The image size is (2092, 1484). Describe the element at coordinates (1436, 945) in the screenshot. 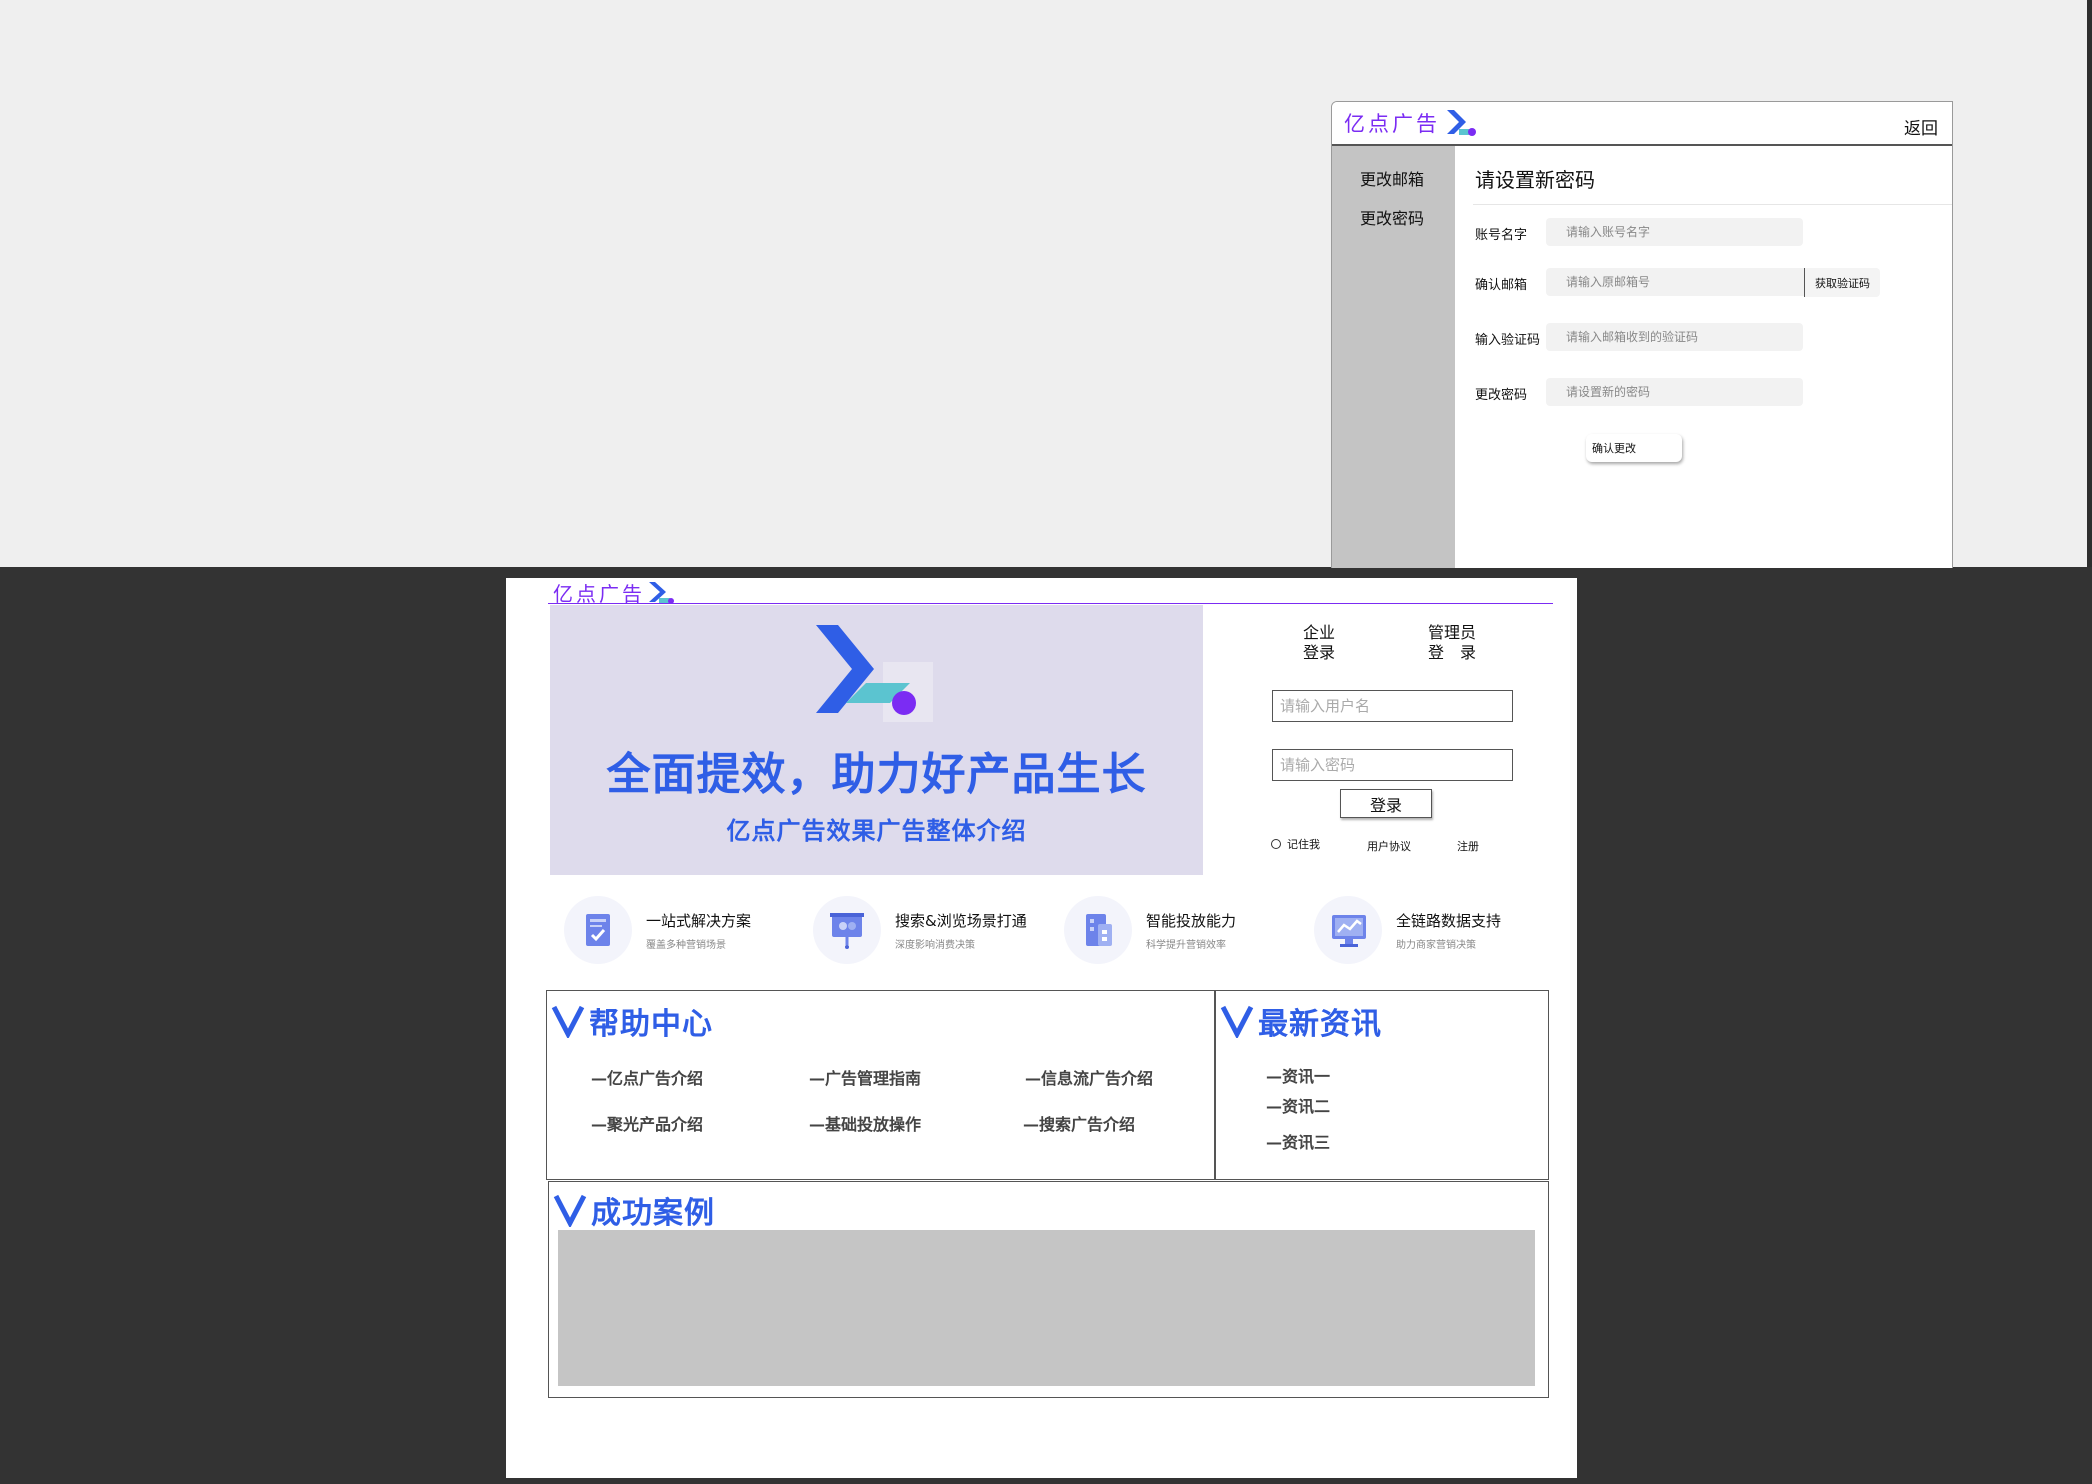

I see `feature-desc: 助力商家营销决策` at that location.